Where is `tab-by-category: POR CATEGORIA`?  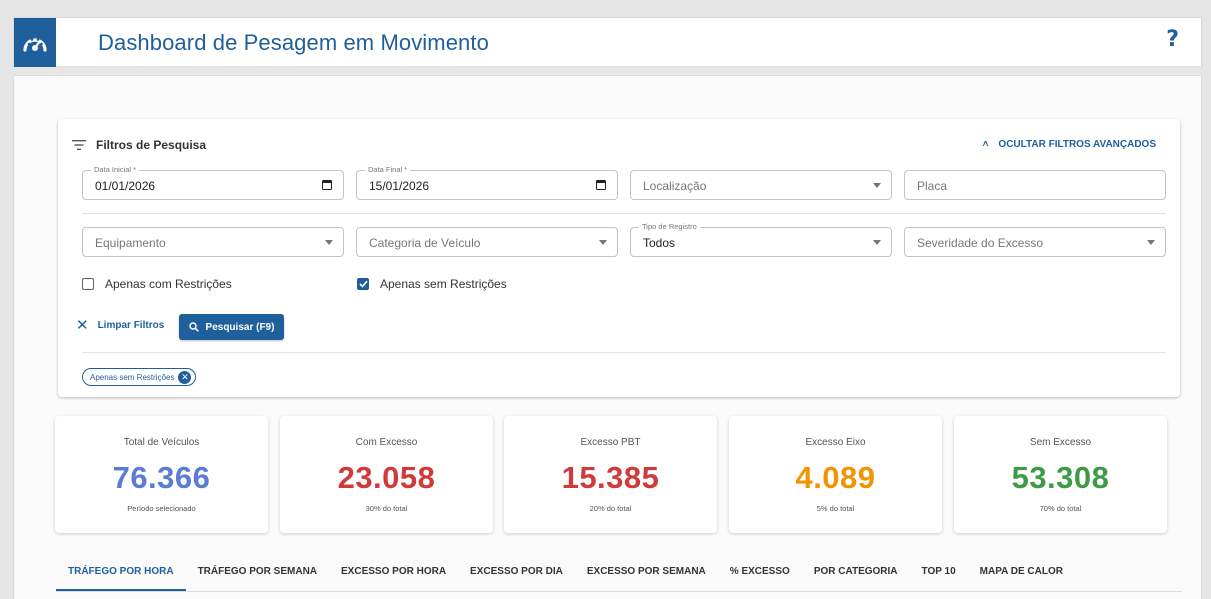
tab-by-category: POR CATEGORIA is located at coordinates (856, 575).